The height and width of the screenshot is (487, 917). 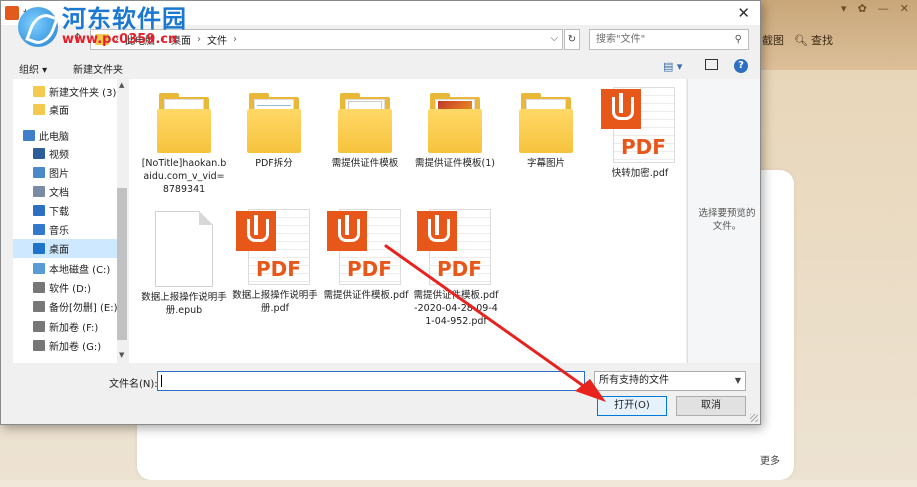 I want to click on nav-scrollbar-thumb, so click(x=122, y=264).